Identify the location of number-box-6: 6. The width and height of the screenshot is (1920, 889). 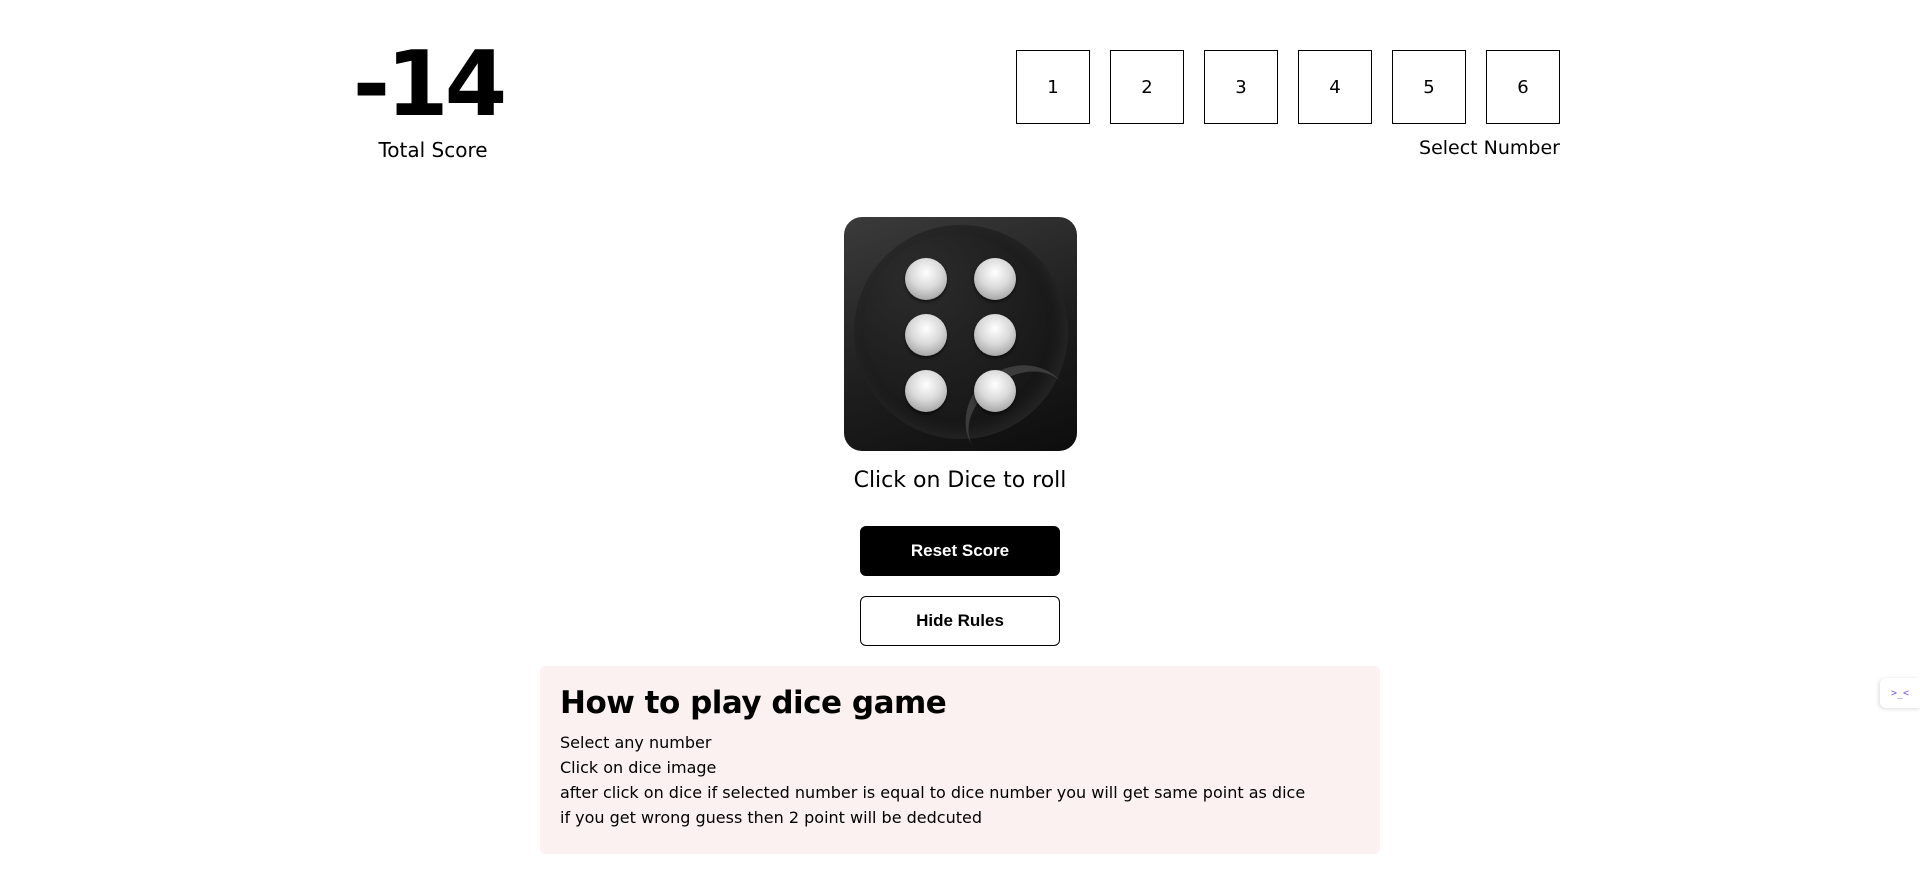
(1523, 87).